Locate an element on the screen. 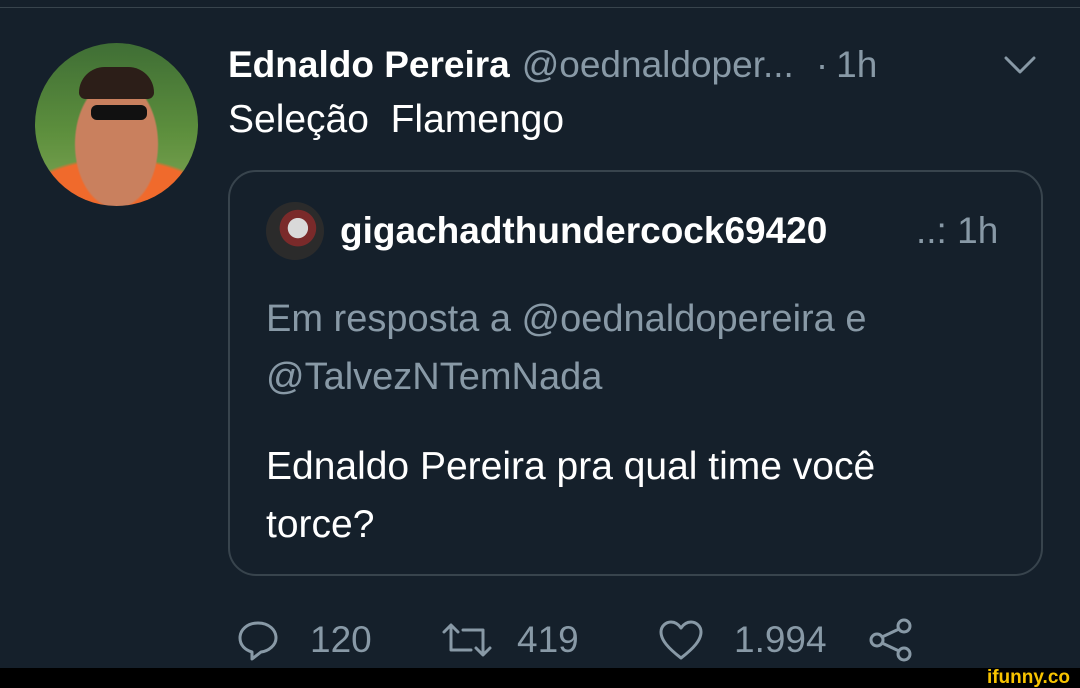  tweet-actions: 120 419 1.994 is located at coordinates (540, 640).